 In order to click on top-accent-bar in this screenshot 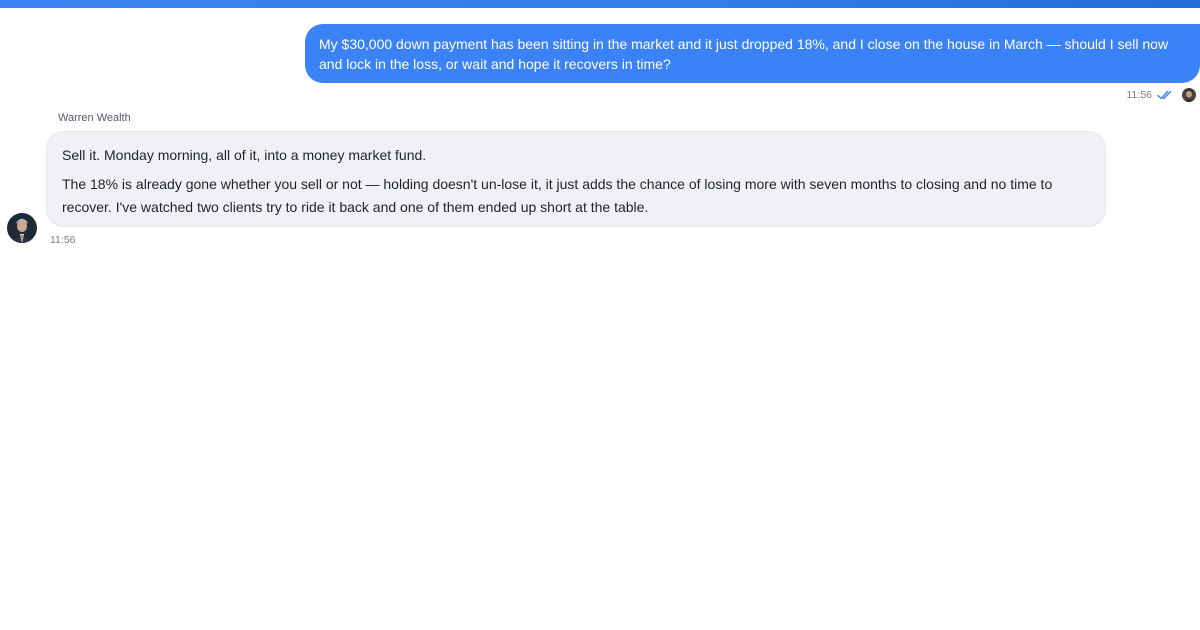, I will do `click(600, 4)`.